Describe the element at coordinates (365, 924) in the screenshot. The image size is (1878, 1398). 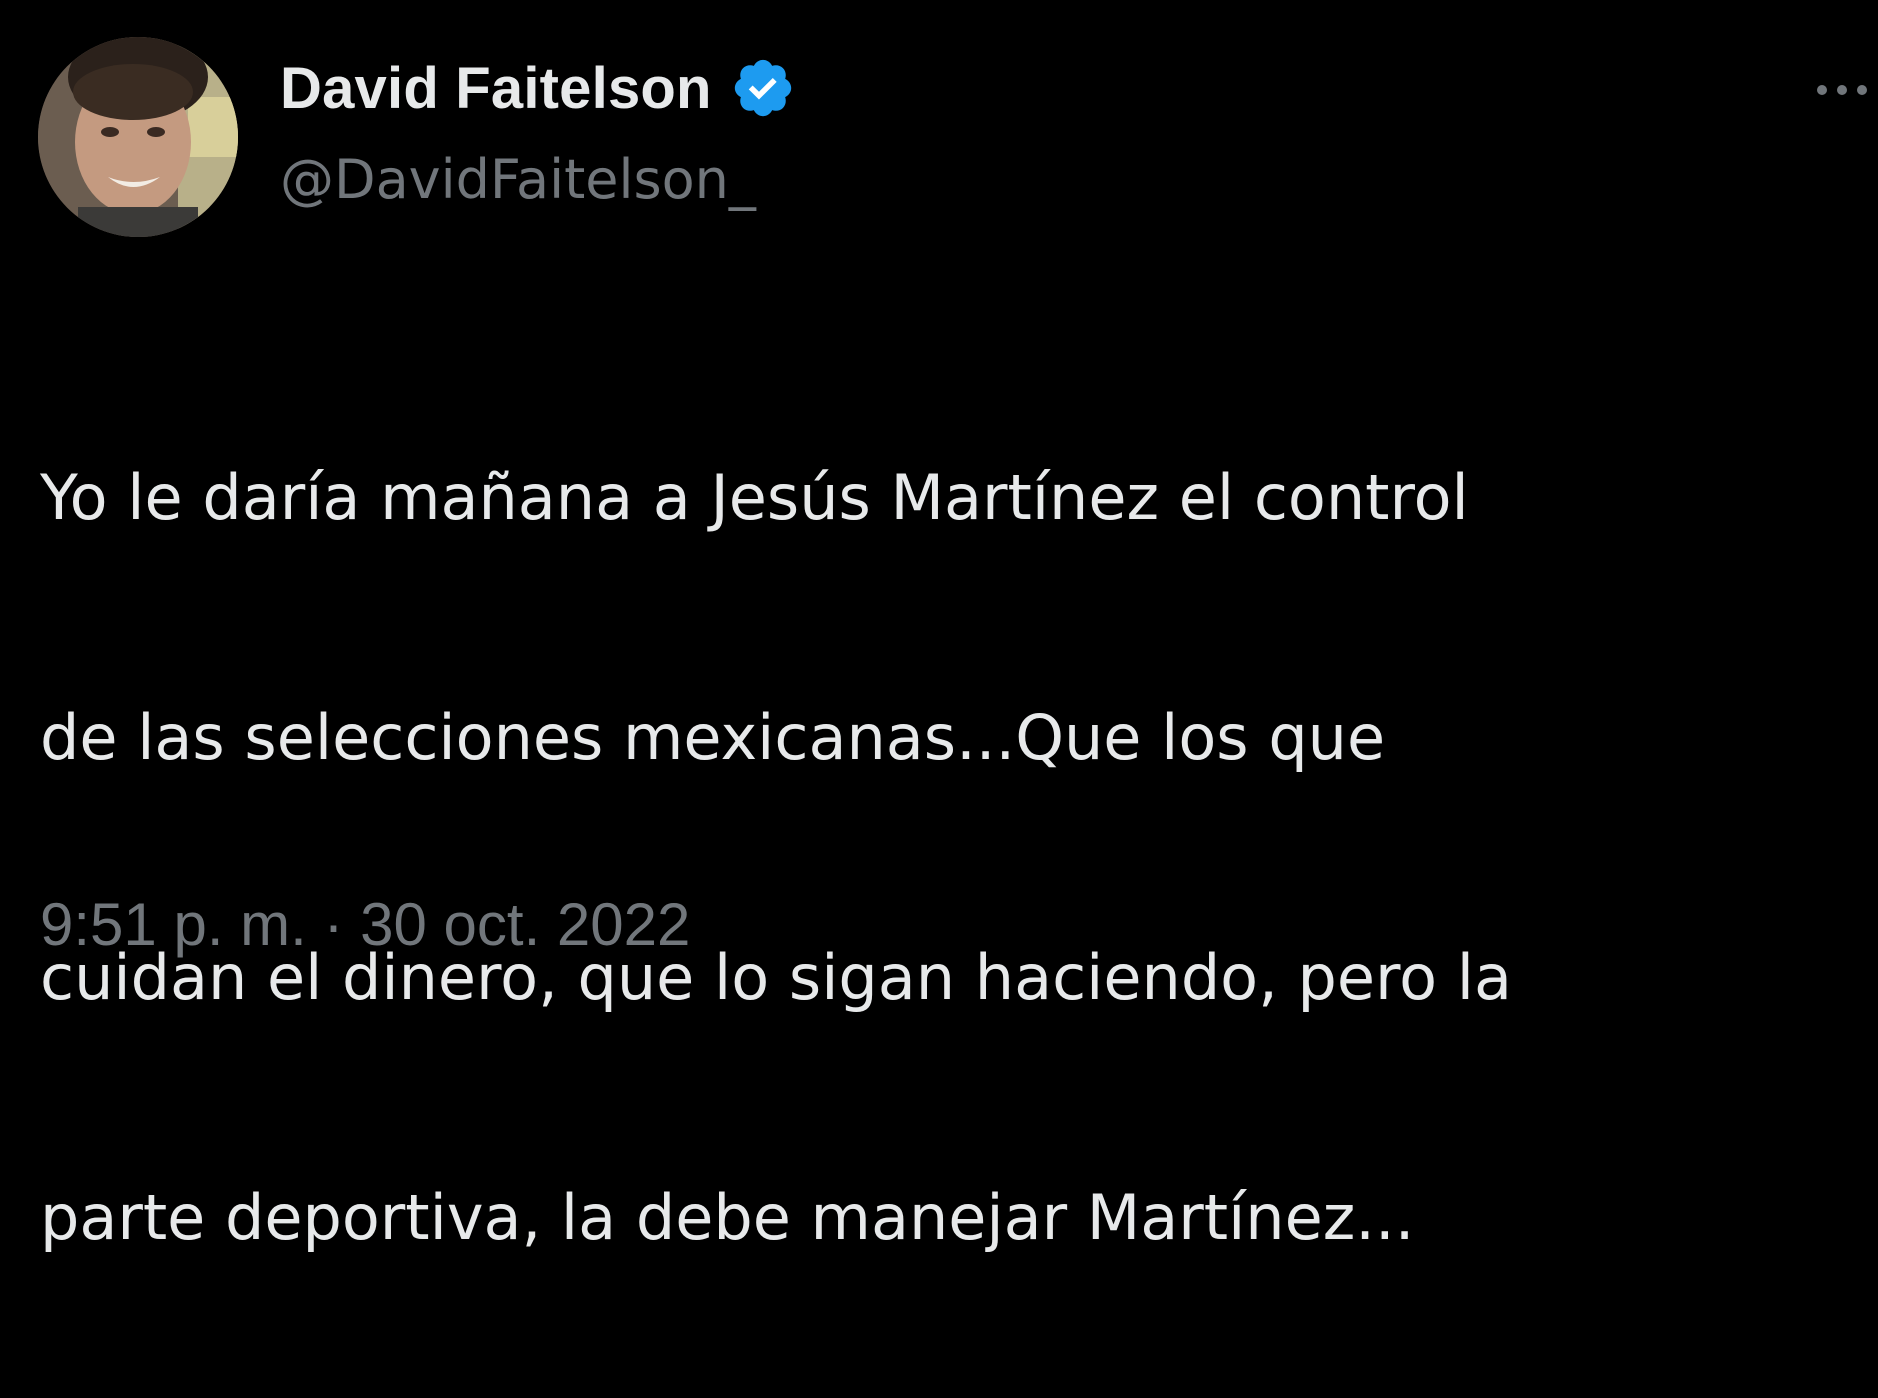
I see `tweet-timestamp: 9:51 p. m. · 30 oct. 2022` at that location.